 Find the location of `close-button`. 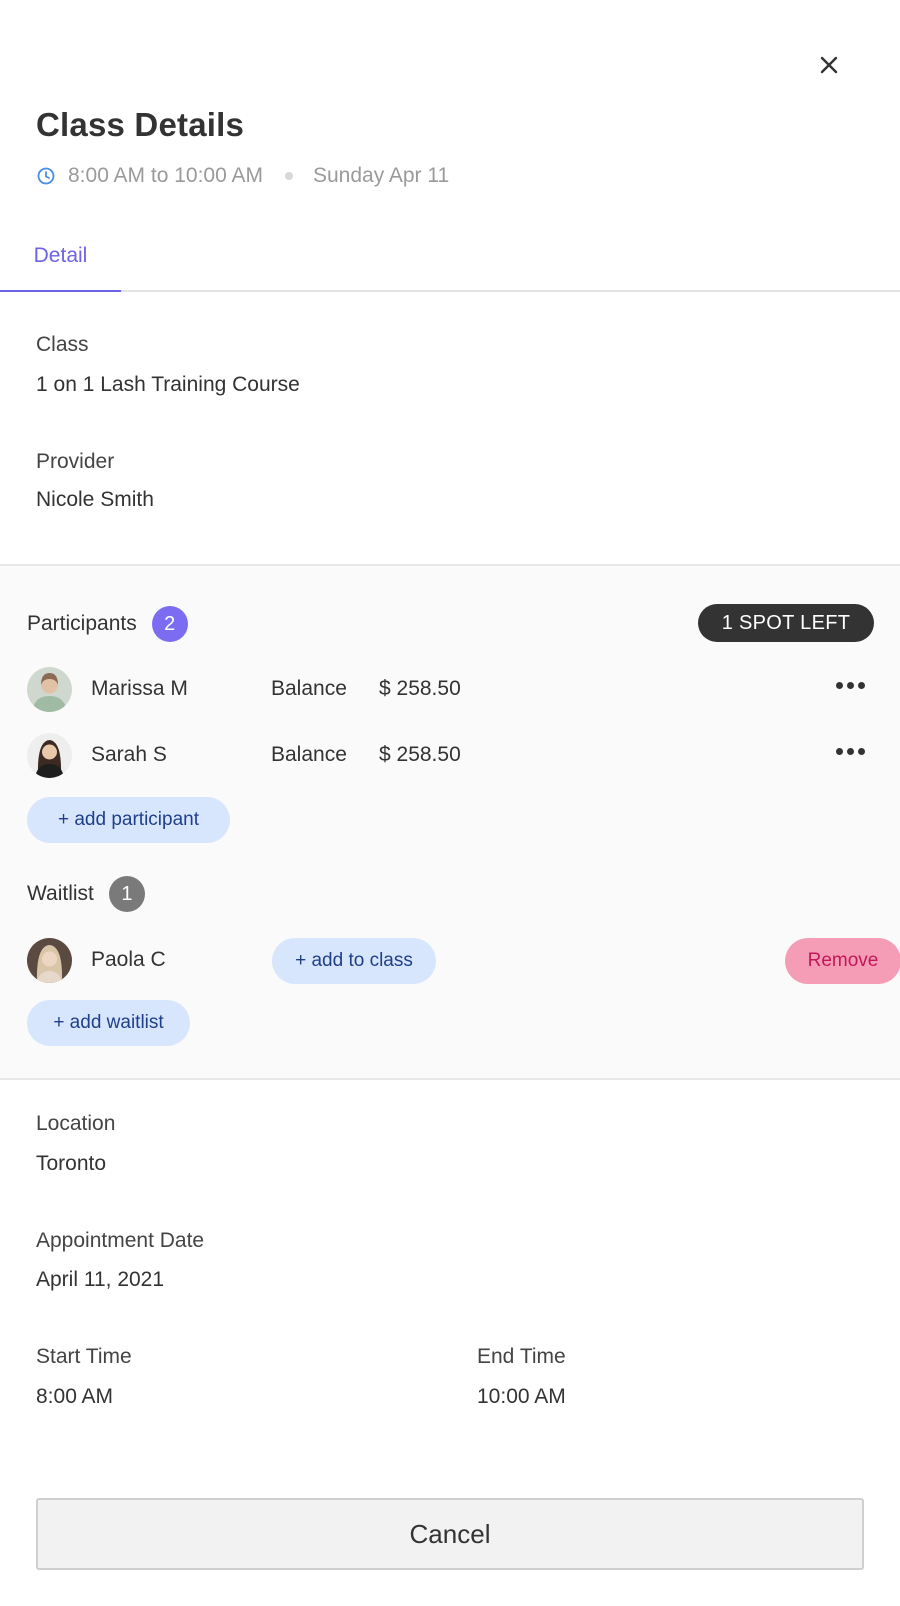

close-button is located at coordinates (829, 65).